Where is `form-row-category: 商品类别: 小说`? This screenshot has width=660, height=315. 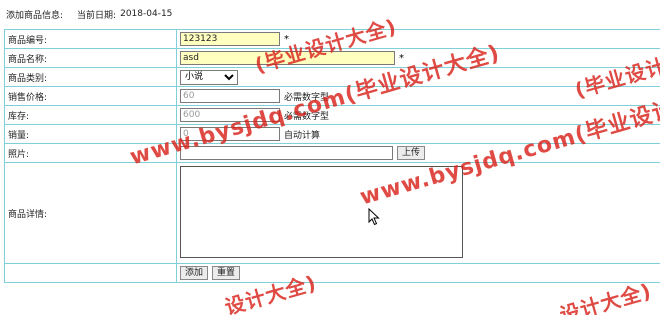 form-row-category: 商品类别: 小说 is located at coordinates (332, 77).